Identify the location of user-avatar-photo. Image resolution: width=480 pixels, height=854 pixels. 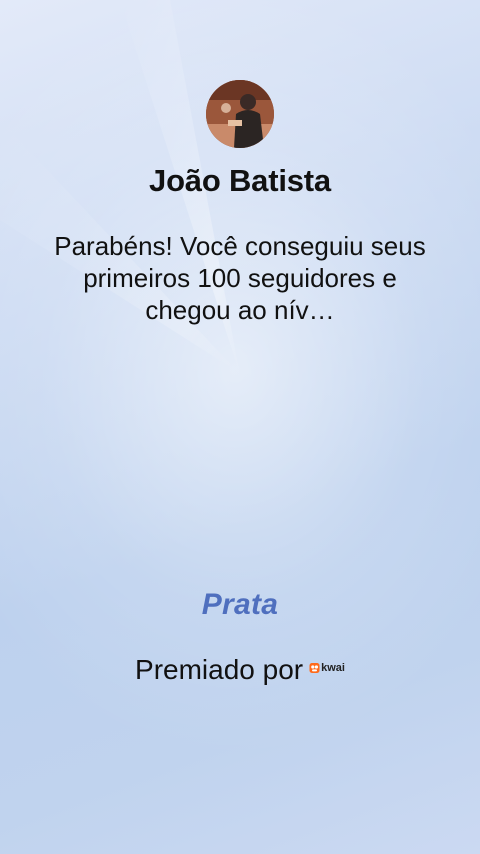
(240, 114).